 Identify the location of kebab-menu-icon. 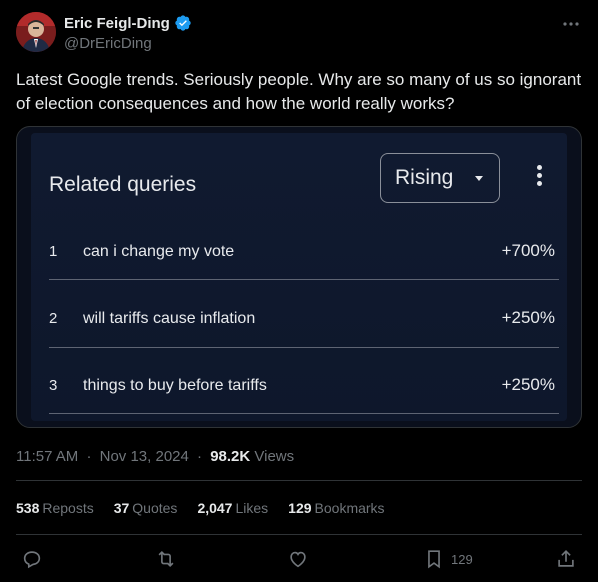
(539, 178).